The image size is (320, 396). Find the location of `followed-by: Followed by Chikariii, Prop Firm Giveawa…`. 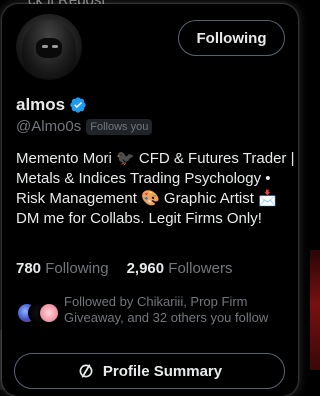

followed-by: Followed by Chikariii, Prop Firm Giveawa… is located at coordinates (151, 310).